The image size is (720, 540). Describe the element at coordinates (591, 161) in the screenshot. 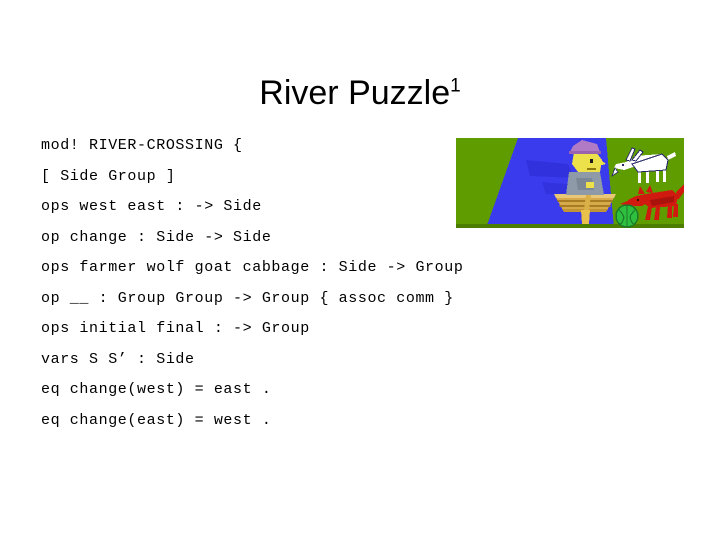

I see `farmer-eye` at that location.